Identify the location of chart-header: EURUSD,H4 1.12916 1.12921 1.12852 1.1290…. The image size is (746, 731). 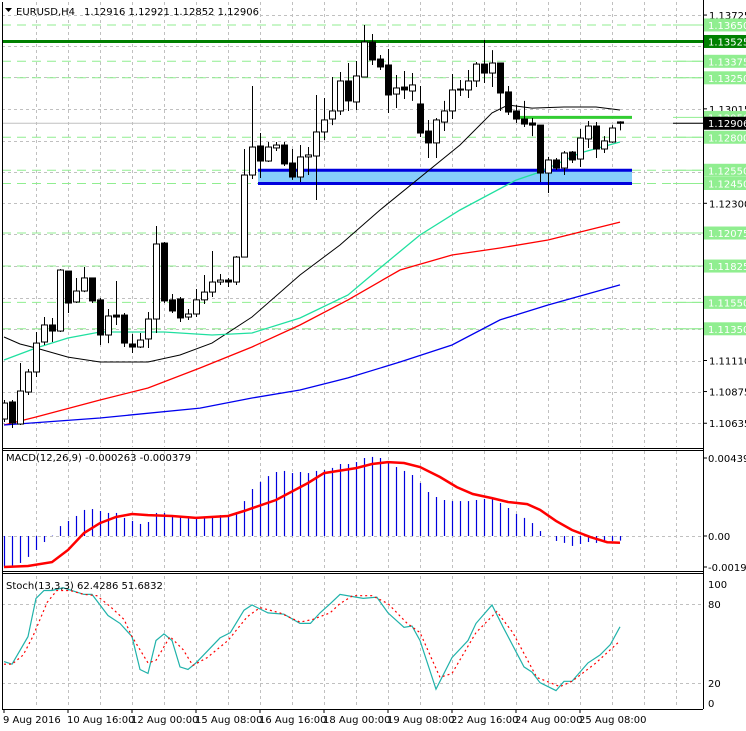
(132, 12).